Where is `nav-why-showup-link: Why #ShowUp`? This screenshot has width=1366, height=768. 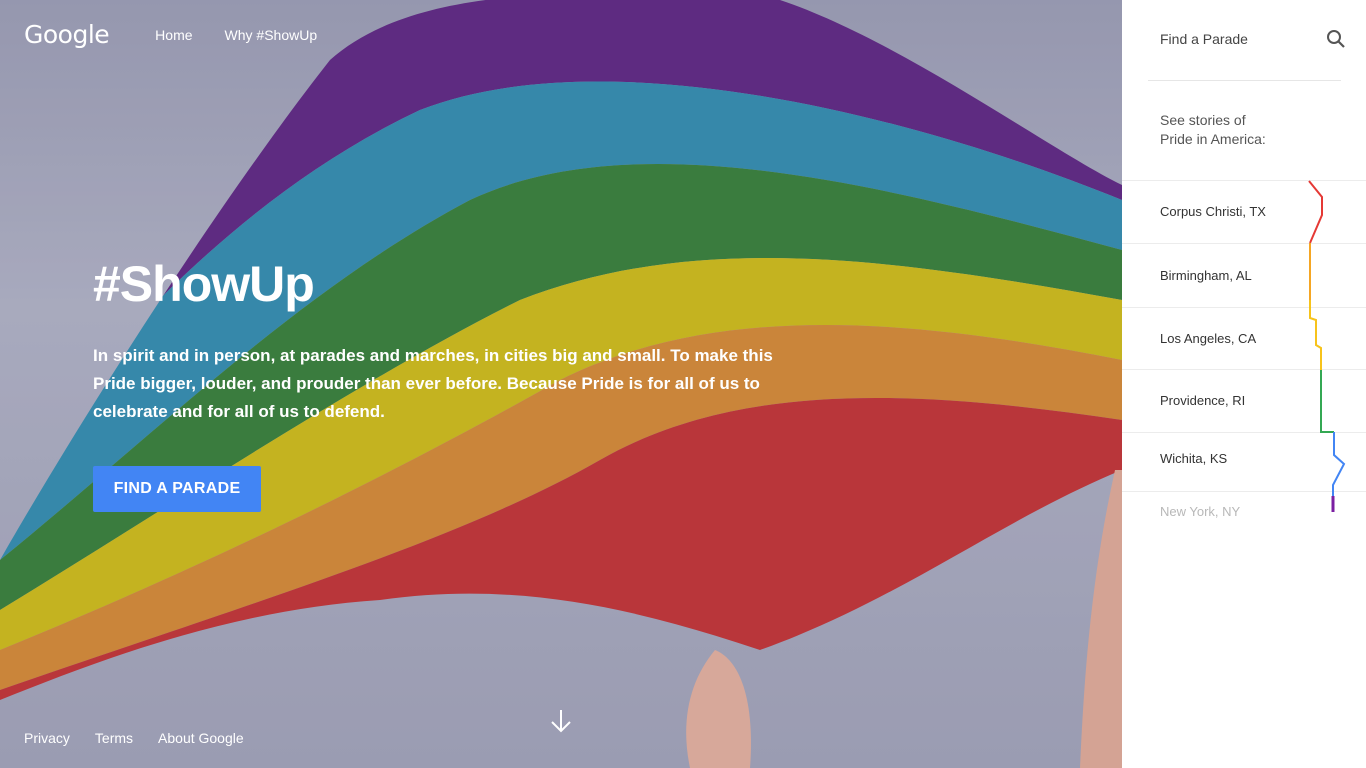
nav-why-showup-link: Why #ShowUp is located at coordinates (271, 35).